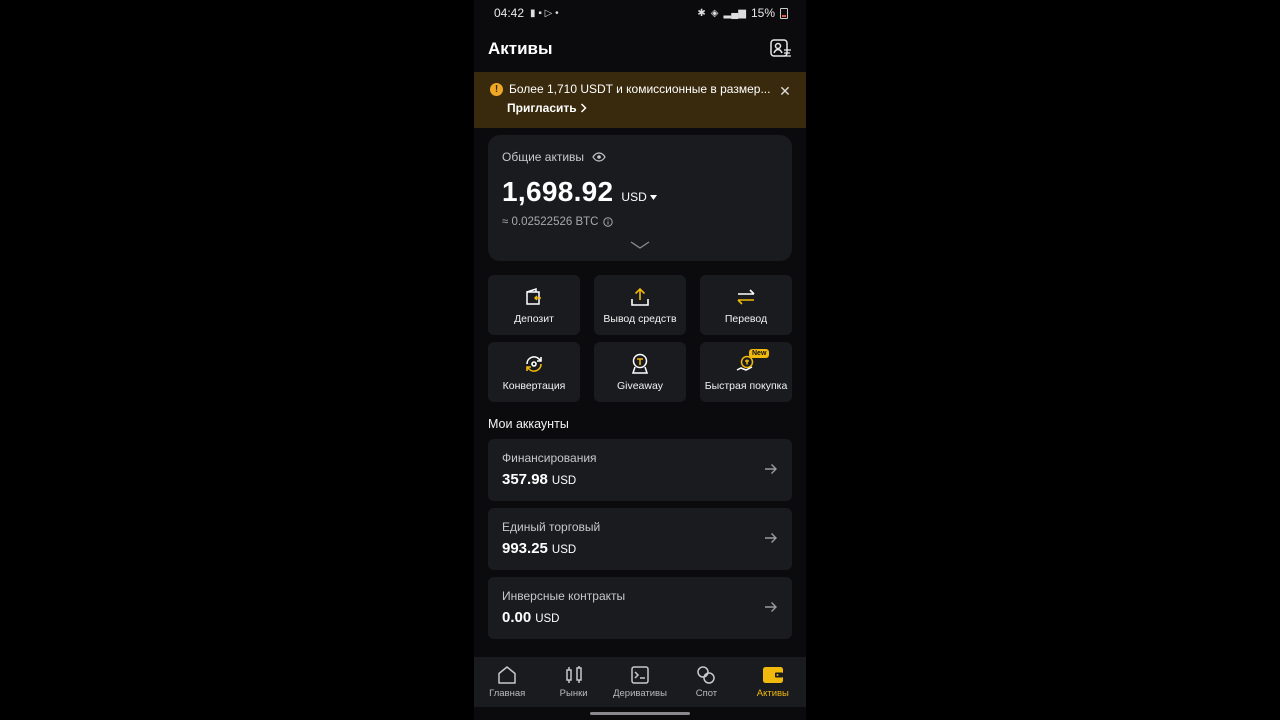  What do you see at coordinates (640, 386) in the screenshot?
I see `giveaway-label: Giveaway` at bounding box center [640, 386].